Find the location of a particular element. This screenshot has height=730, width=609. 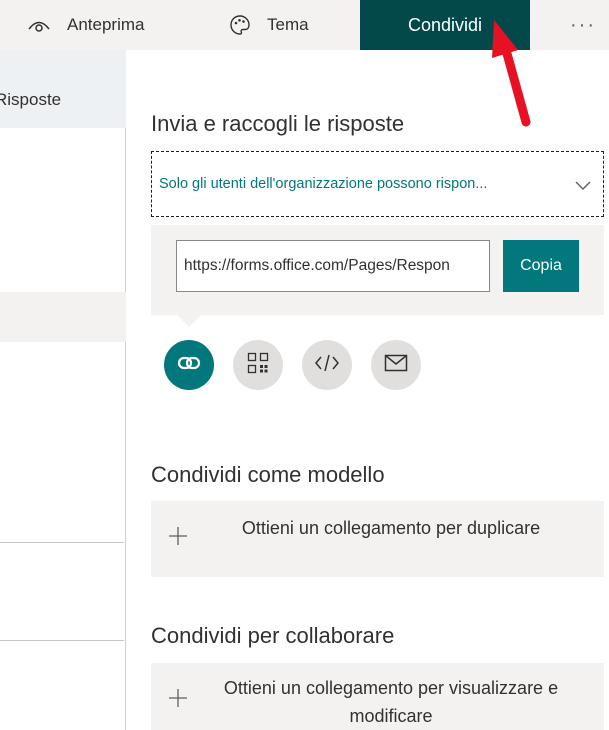

chevron-down-icon is located at coordinates (583, 187).